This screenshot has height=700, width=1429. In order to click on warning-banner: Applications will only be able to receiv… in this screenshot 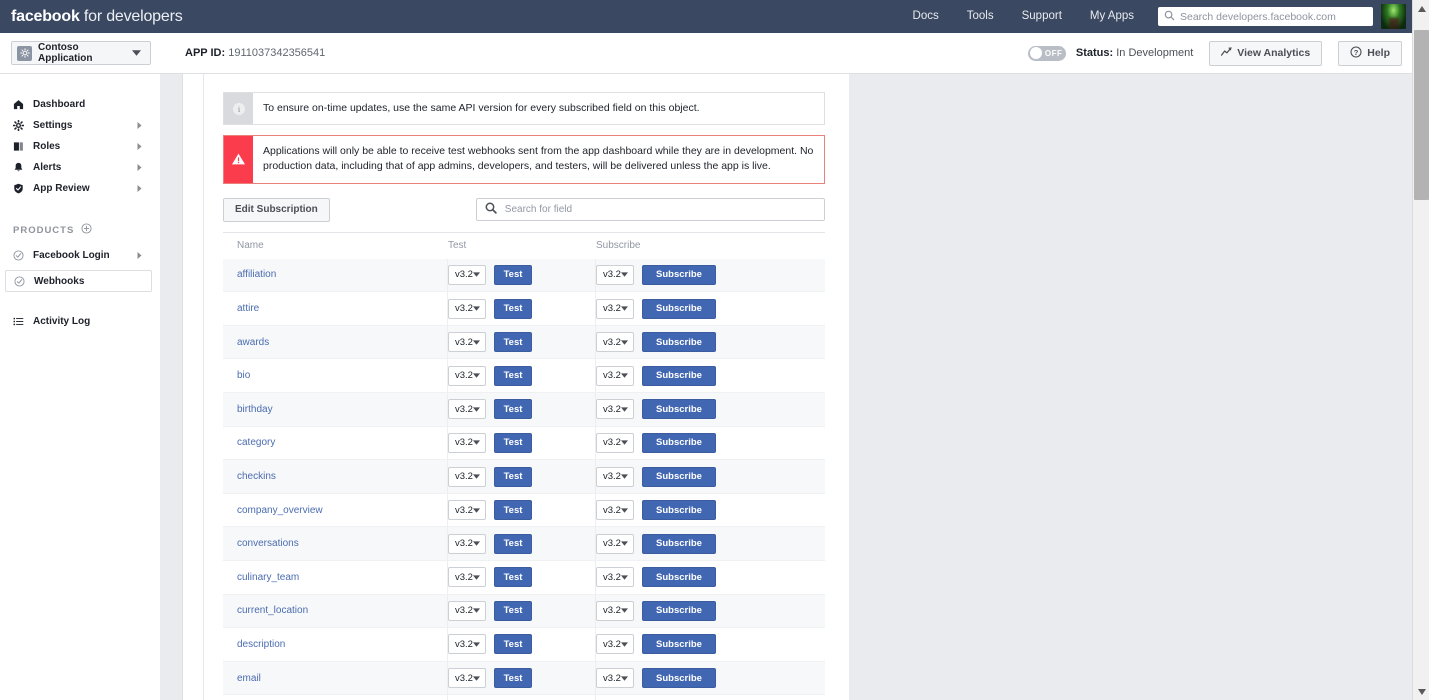, I will do `click(524, 159)`.